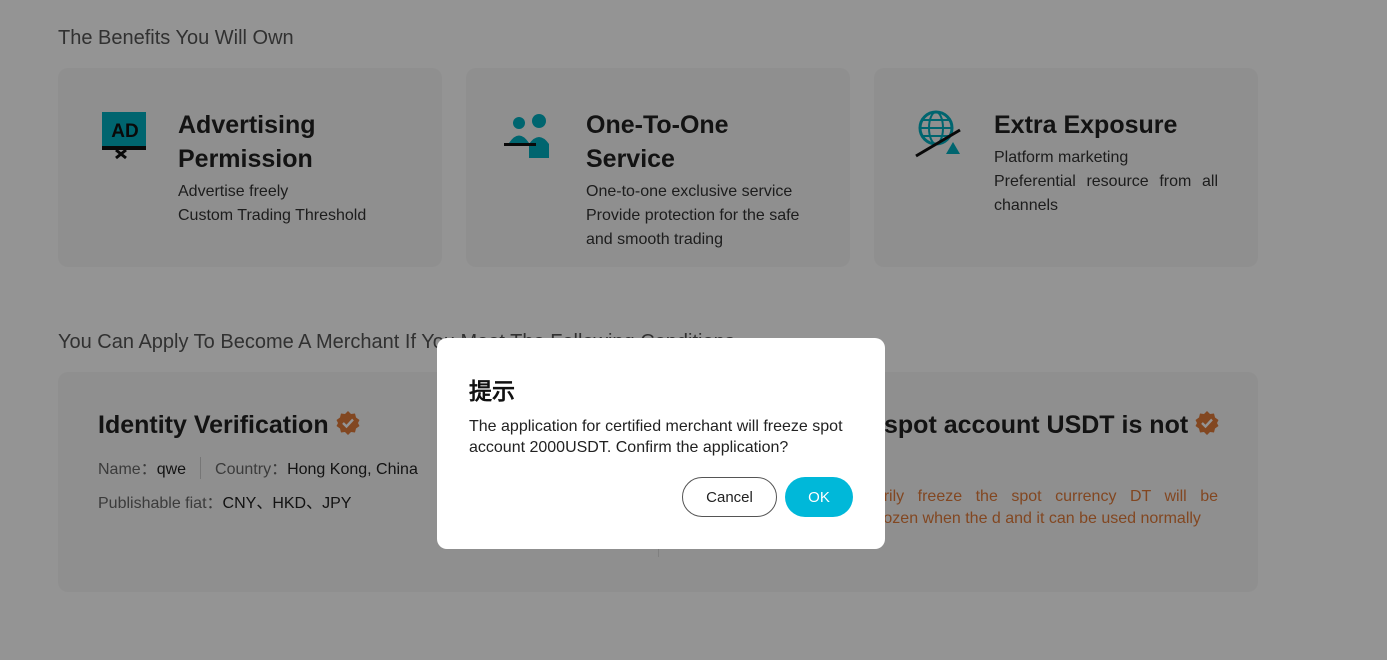 The height and width of the screenshot is (660, 1387). What do you see at coordinates (492, 391) in the screenshot?
I see `dialog-title: 提示` at bounding box center [492, 391].